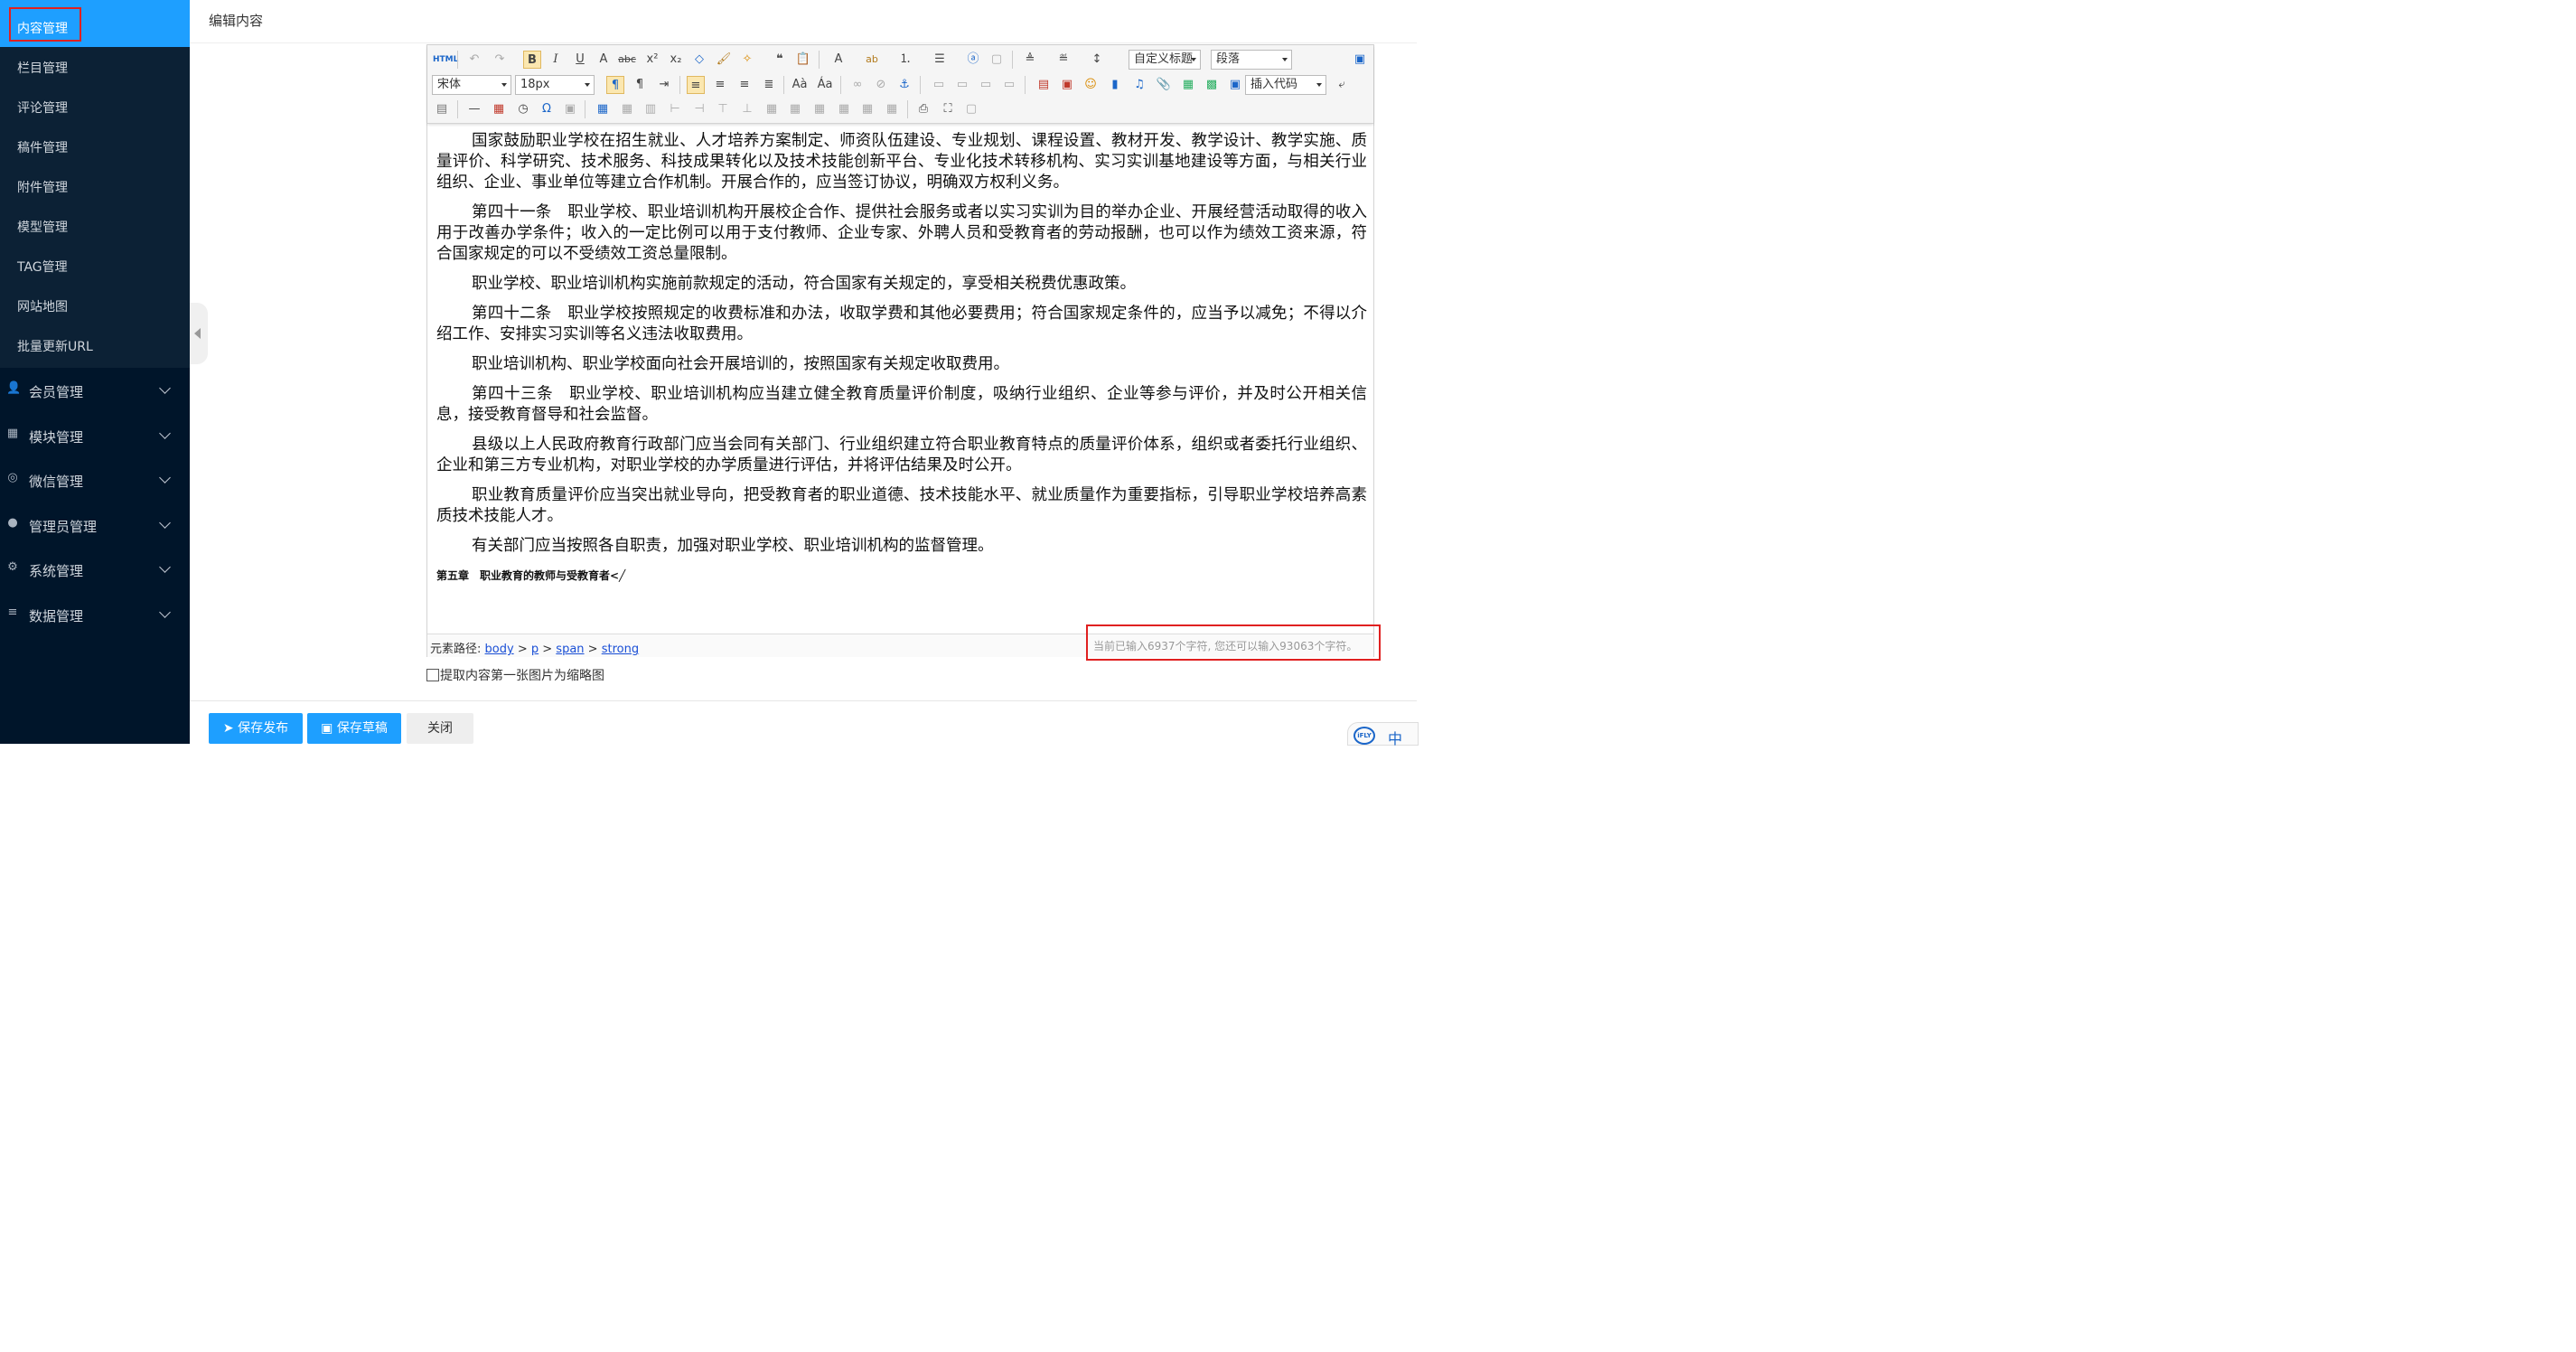 This screenshot has height=1352, width=2576. What do you see at coordinates (440, 728) in the screenshot?
I see `close-button: 关闭` at bounding box center [440, 728].